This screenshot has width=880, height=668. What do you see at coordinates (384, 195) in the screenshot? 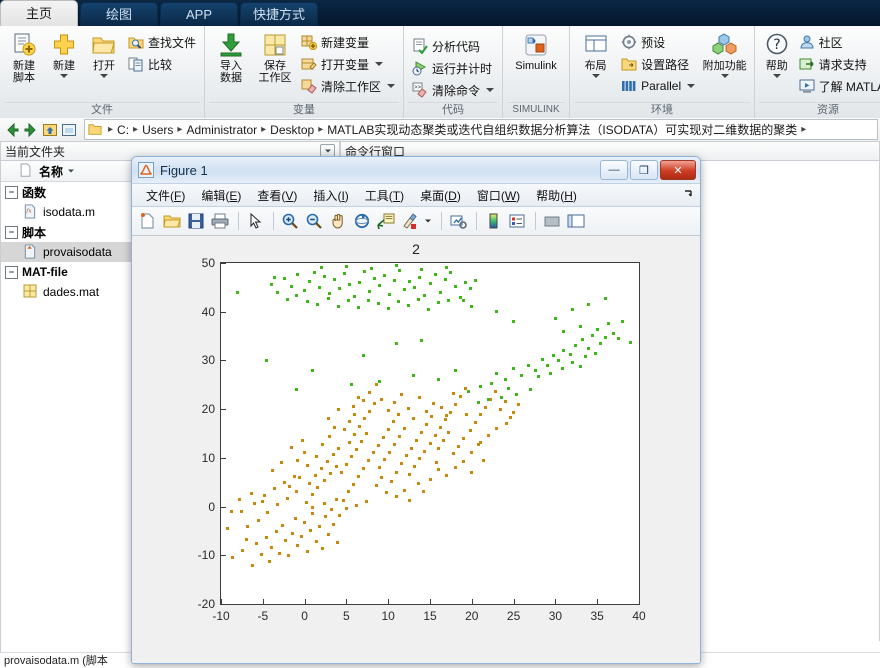
I see `figure-menu-tools: 工具(T)` at bounding box center [384, 195].